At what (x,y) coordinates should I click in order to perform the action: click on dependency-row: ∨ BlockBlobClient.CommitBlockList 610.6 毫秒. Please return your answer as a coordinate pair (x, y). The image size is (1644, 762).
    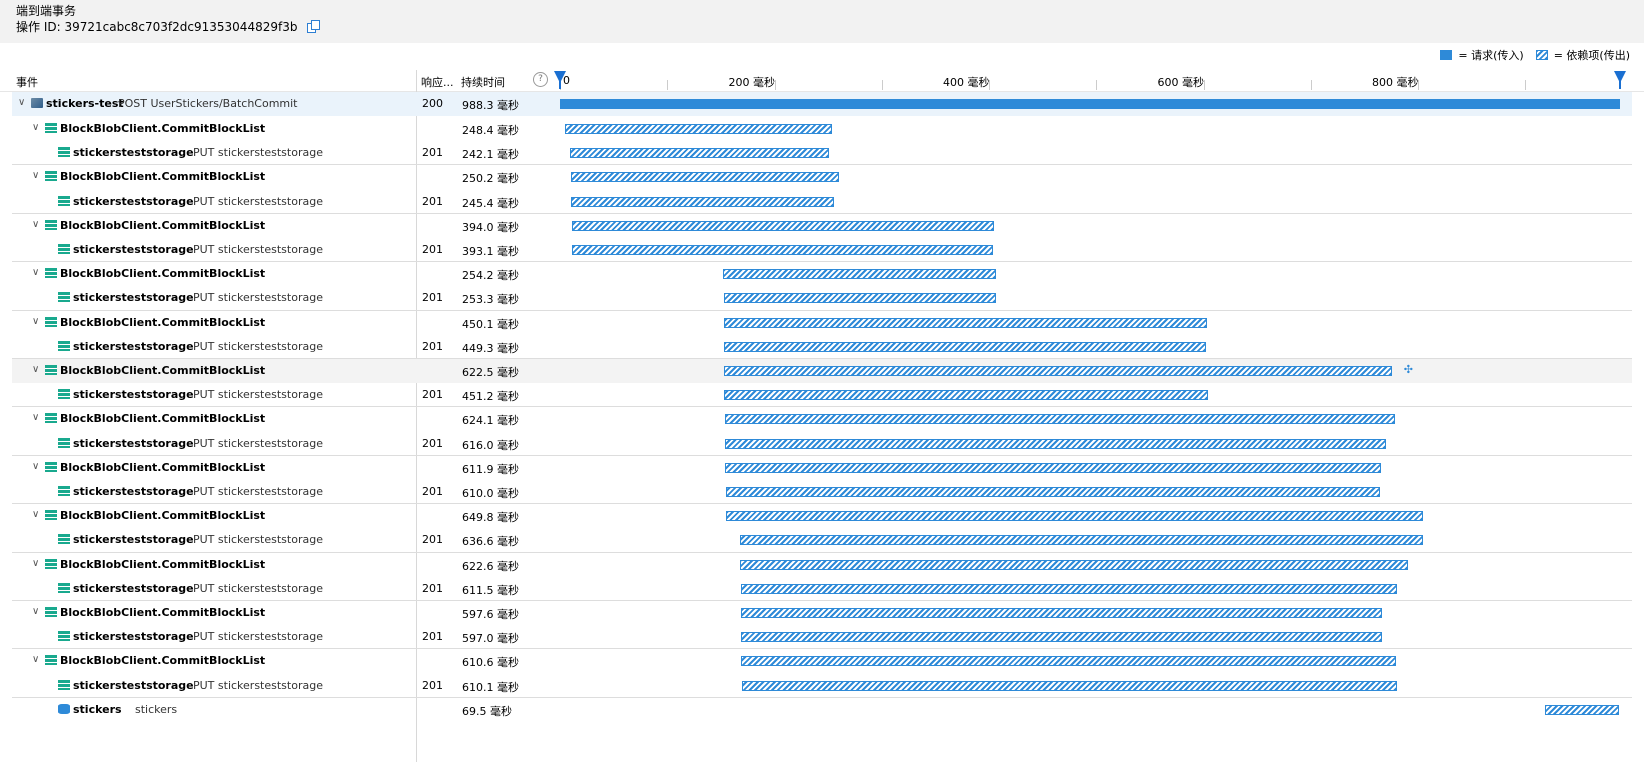
    Looking at the image, I should click on (822, 661).